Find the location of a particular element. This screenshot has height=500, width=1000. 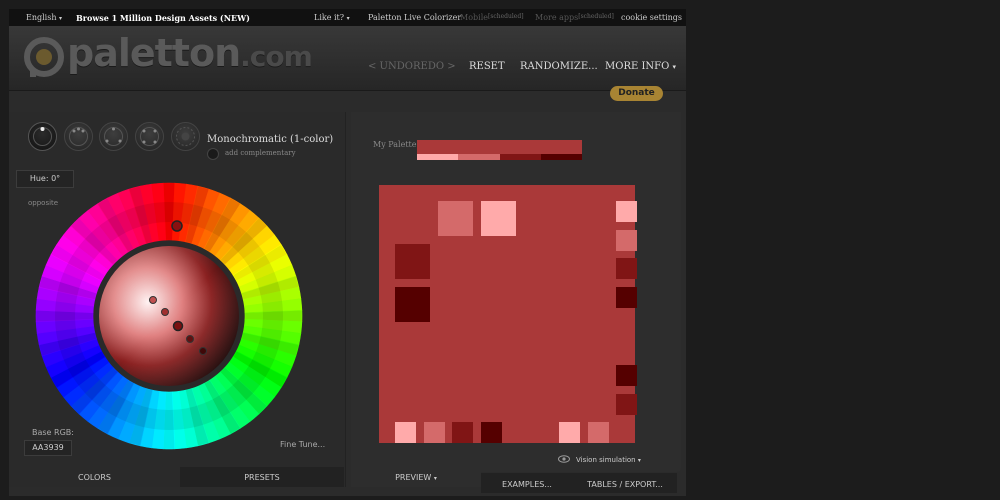

scheme-tetrad-button is located at coordinates (149, 136).